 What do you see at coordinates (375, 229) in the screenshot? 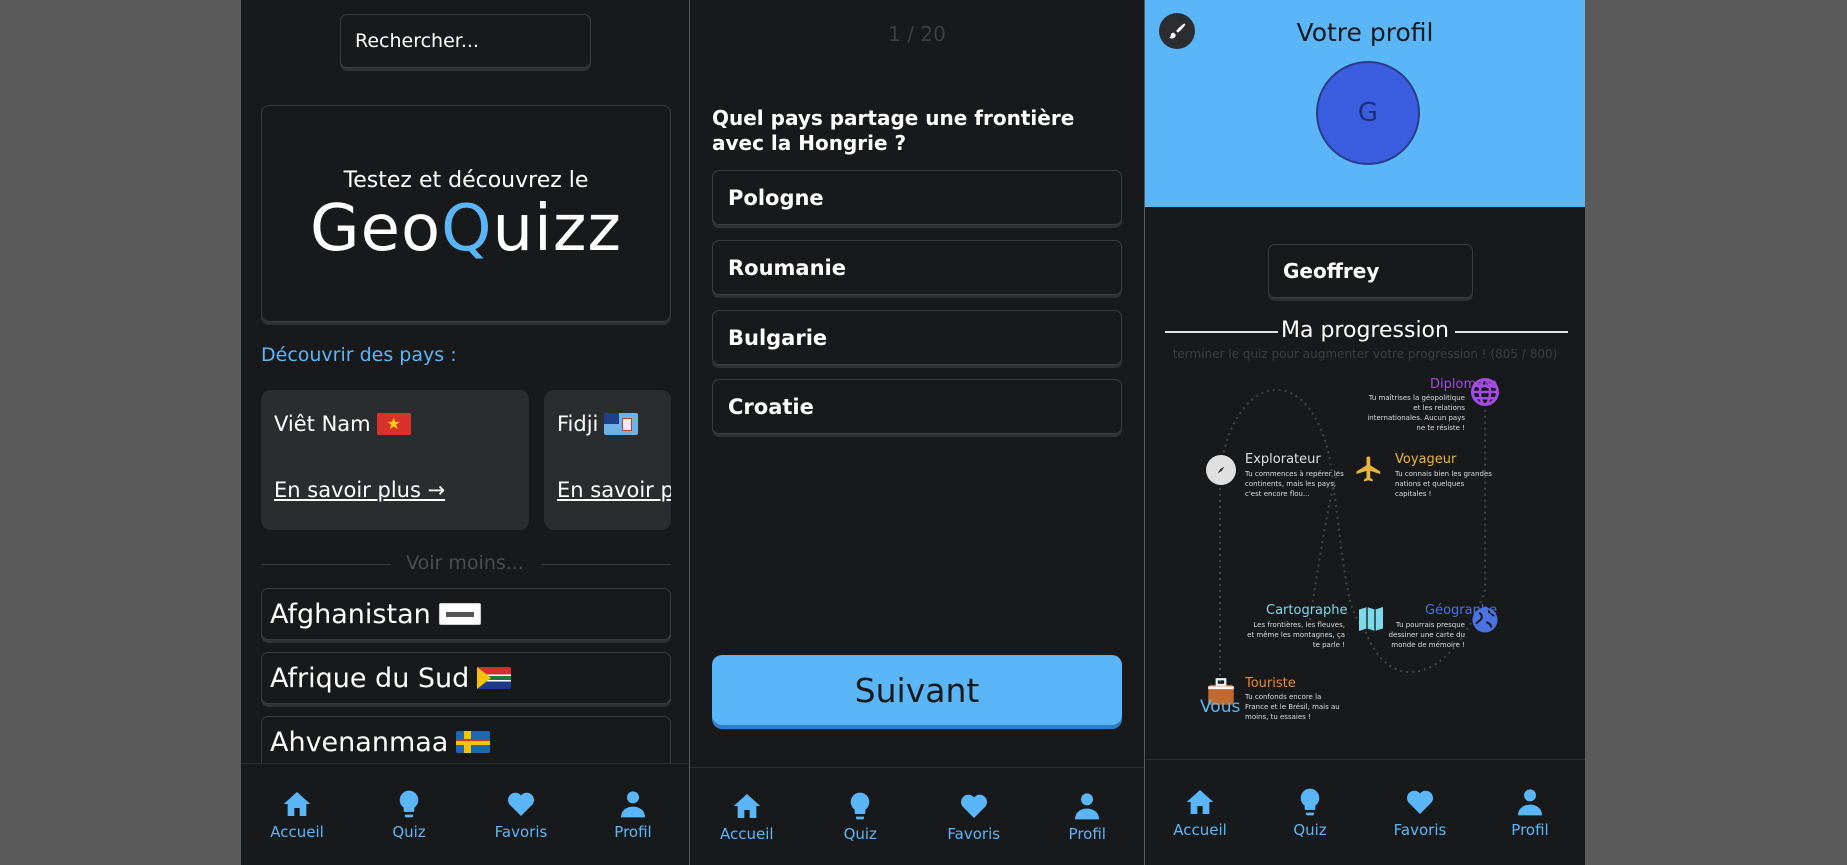
I see `logo-geo: Geo` at bounding box center [375, 229].